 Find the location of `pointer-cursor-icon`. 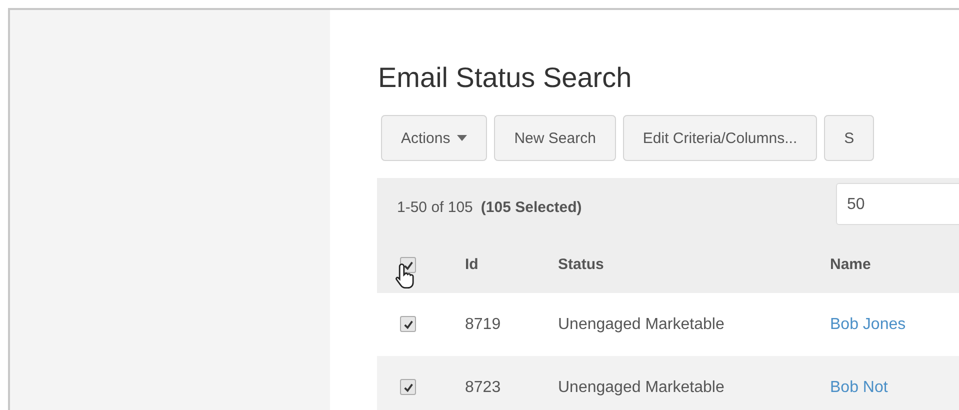

pointer-cursor-icon is located at coordinates (405, 276).